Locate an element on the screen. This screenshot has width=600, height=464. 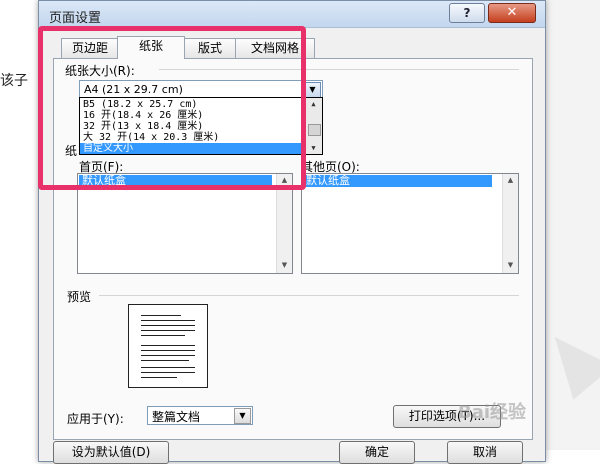
tab-paper: 纸张 is located at coordinates (151, 47).